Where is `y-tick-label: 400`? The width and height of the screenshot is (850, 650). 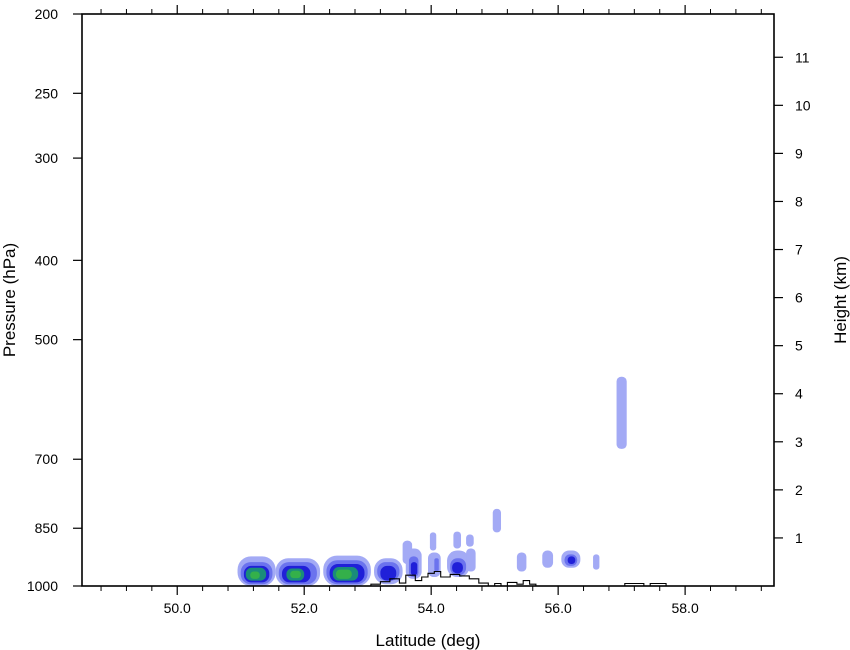
y-tick-label: 400 is located at coordinates (47, 260).